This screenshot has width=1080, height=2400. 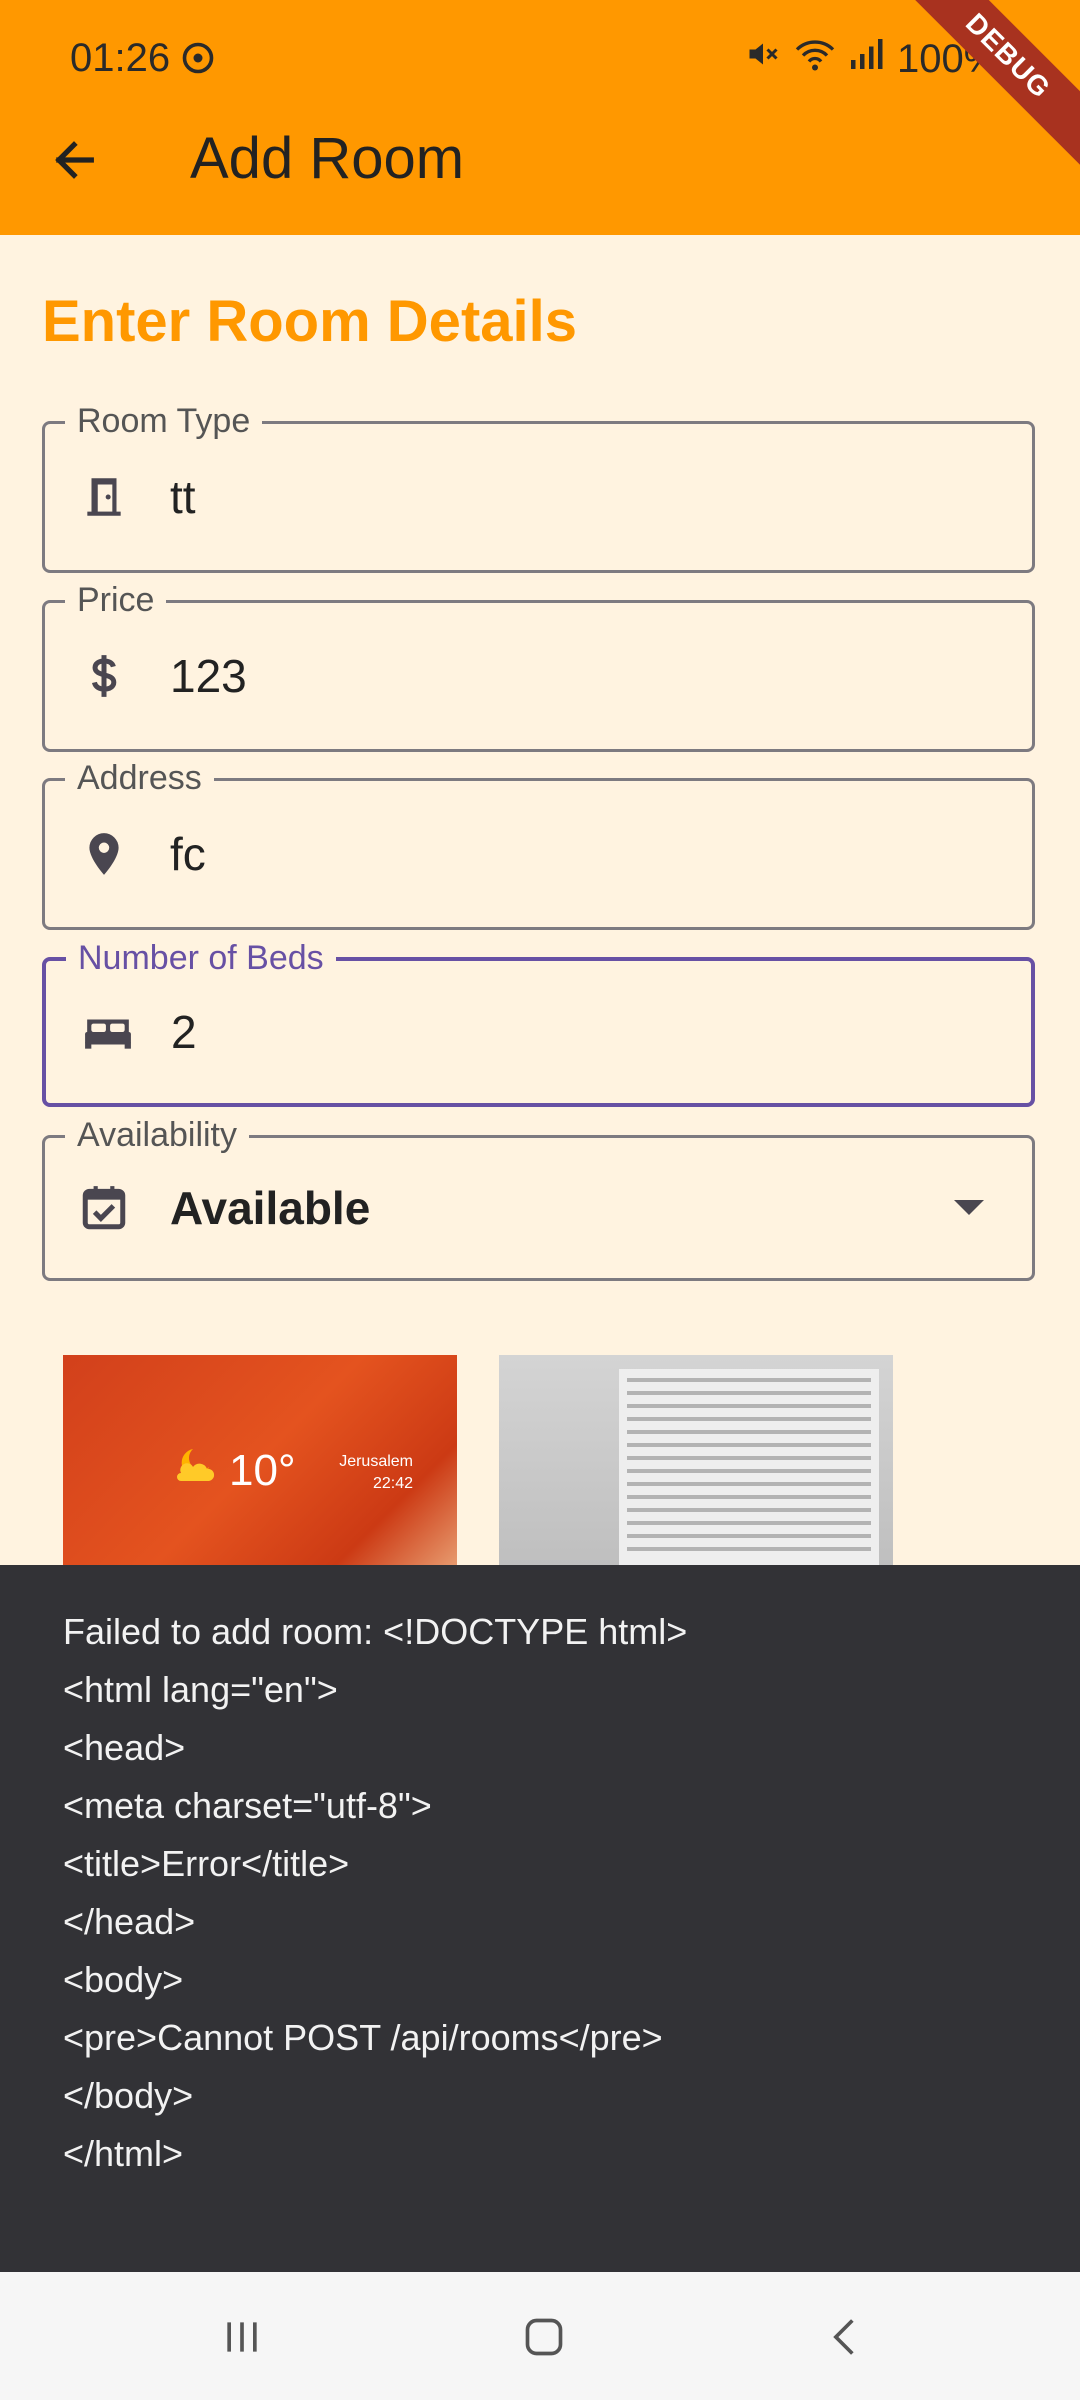 I want to click on overlay-location: Jerusalem 22:42, so click(x=376, y=1473).